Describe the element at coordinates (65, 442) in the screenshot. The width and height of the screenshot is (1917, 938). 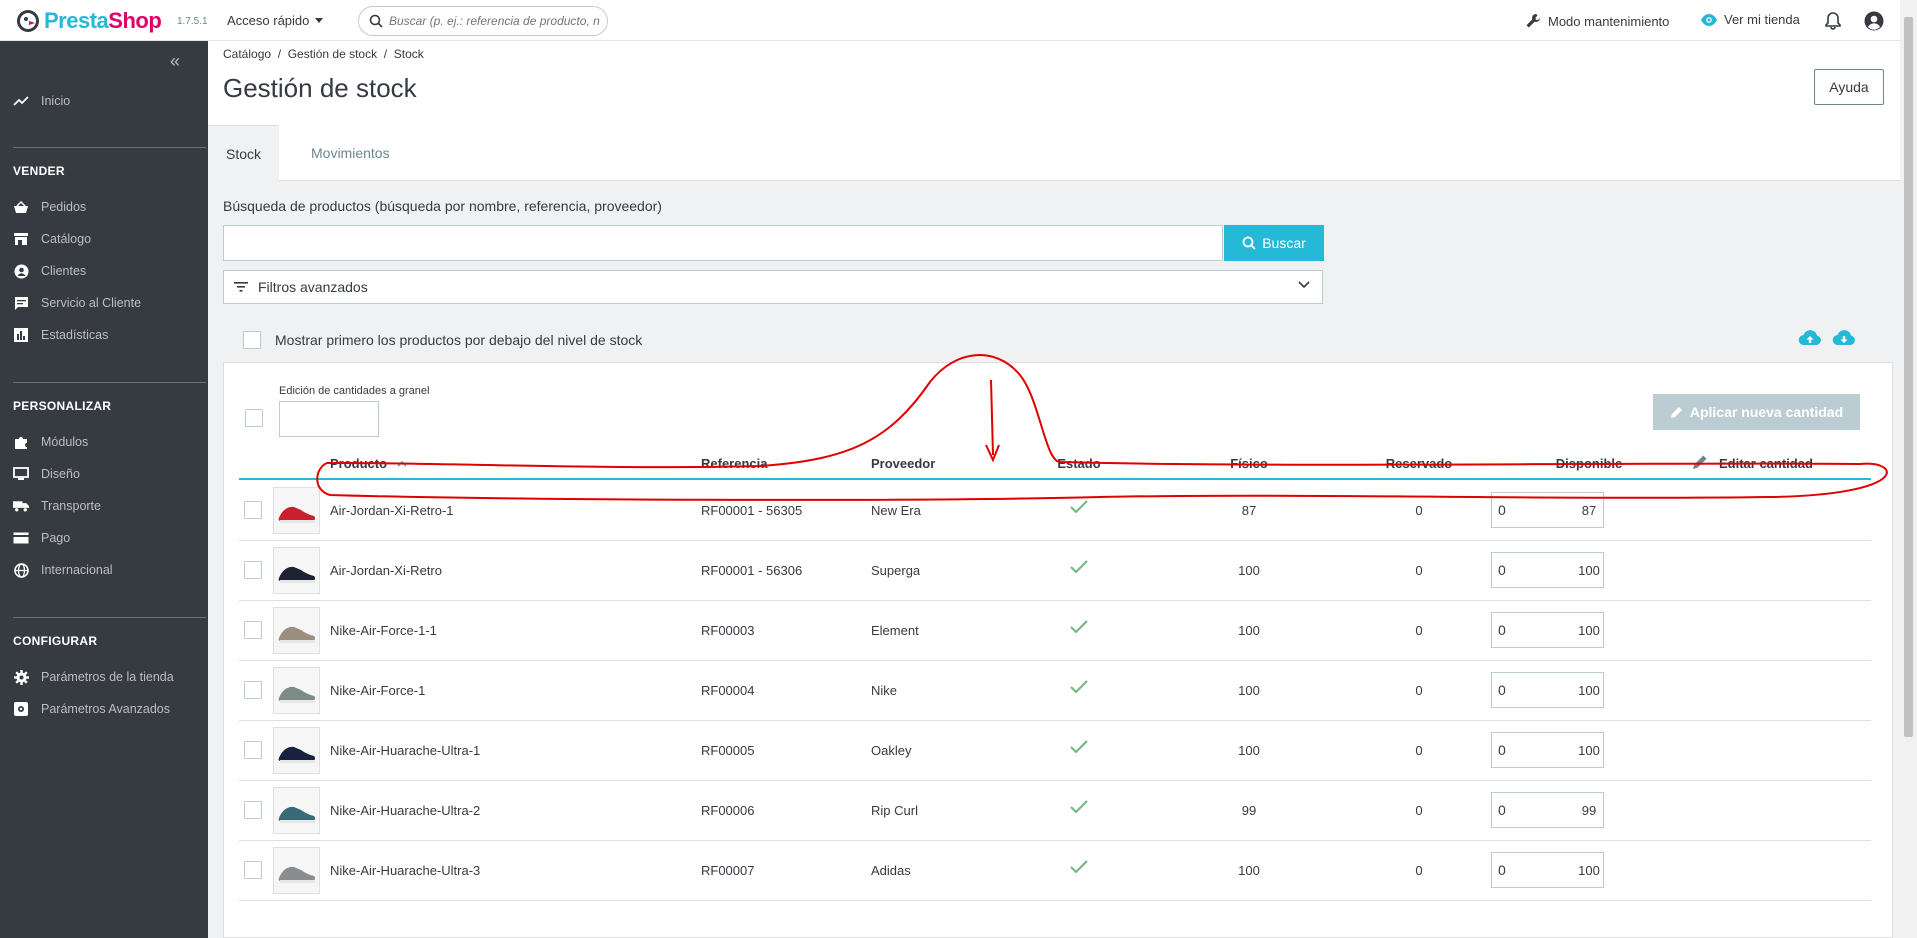
I see `sidebar-item-label: Módulos` at that location.